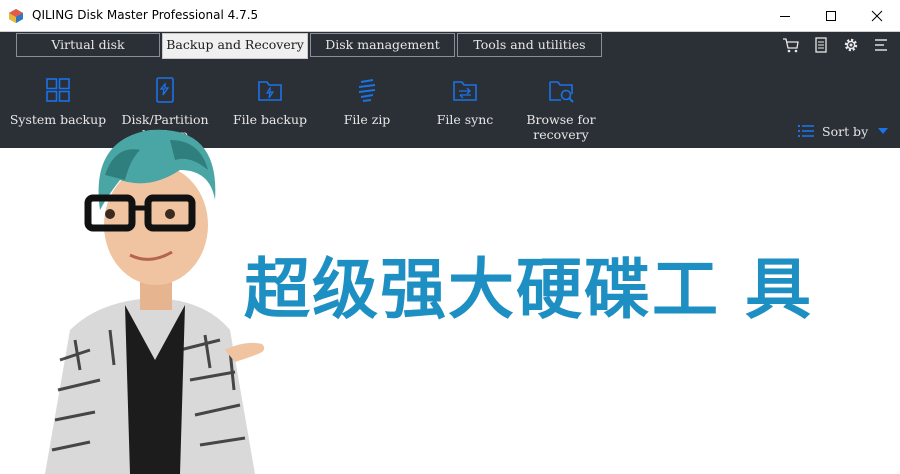 This screenshot has width=900, height=474. I want to click on list-icon, so click(806, 131).